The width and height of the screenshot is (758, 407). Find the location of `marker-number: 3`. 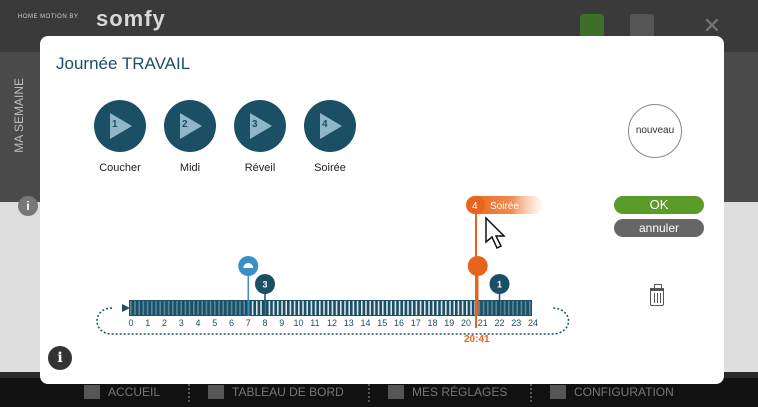

marker-number: 3 is located at coordinates (265, 285).